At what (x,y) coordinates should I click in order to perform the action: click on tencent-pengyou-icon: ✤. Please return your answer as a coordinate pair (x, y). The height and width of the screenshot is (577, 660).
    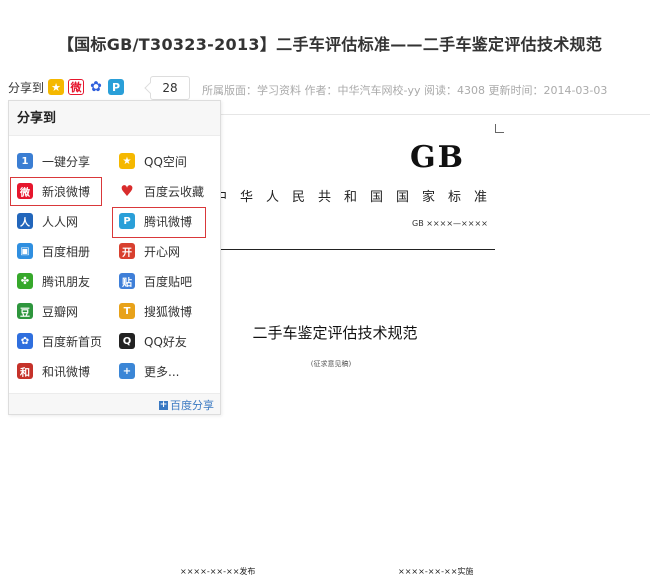
    Looking at the image, I should click on (25, 281).